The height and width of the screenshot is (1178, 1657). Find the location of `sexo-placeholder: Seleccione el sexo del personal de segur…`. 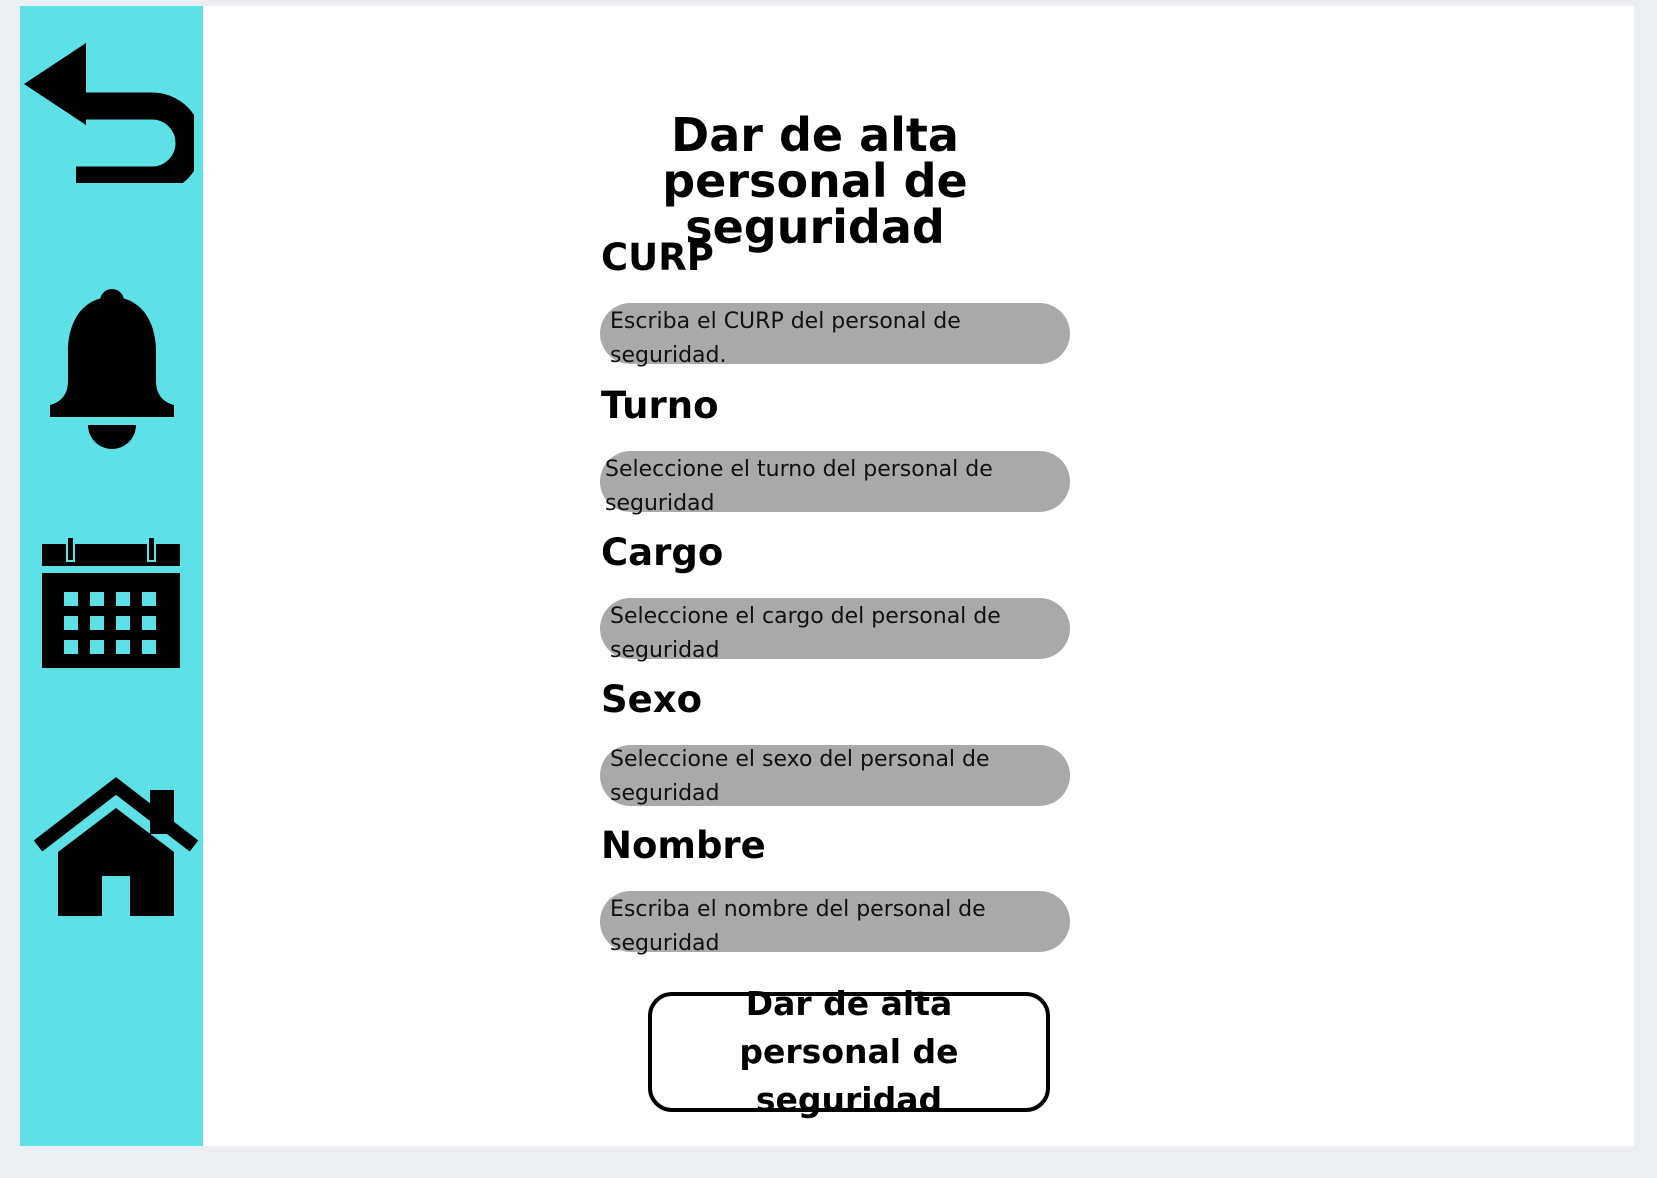

sexo-placeholder: Seleccione el sexo del personal de segur… is located at coordinates (800, 776).